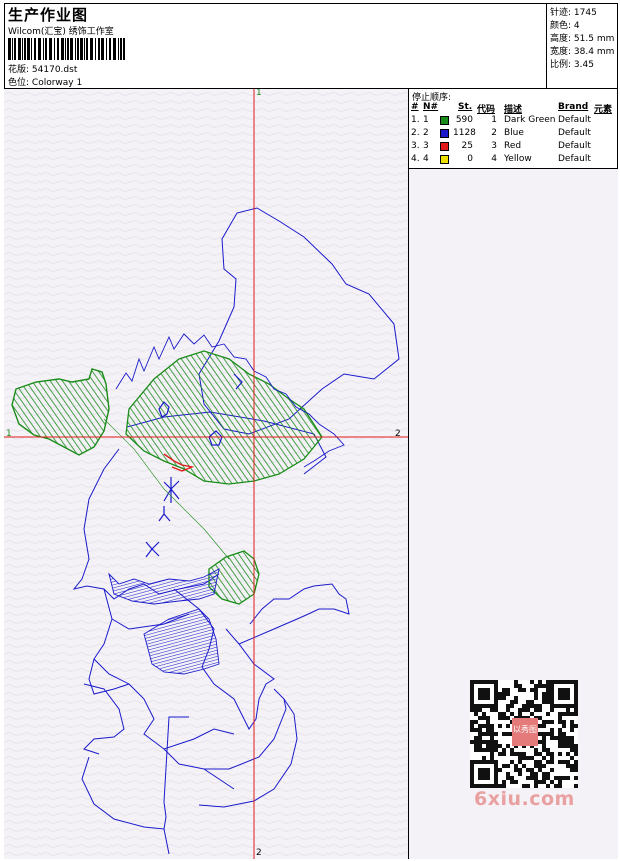  What do you see at coordinates (426, 146) in the screenshot?
I see `row-number: 3` at bounding box center [426, 146].